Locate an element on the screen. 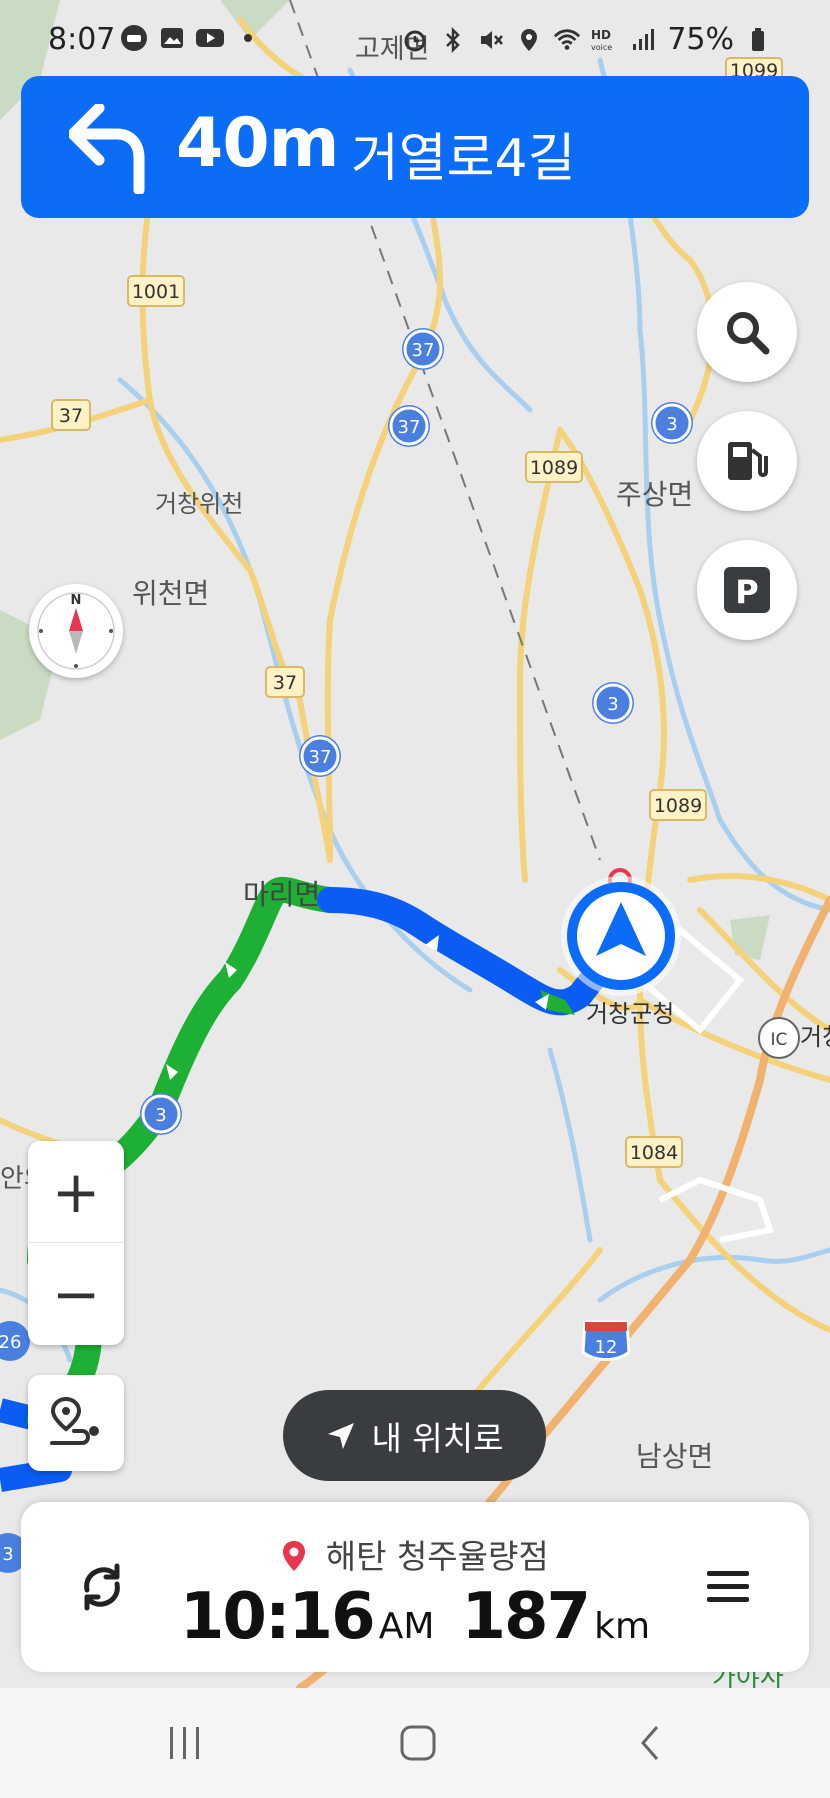 The image size is (830, 1798). wifi-icon is located at coordinates (567, 40).